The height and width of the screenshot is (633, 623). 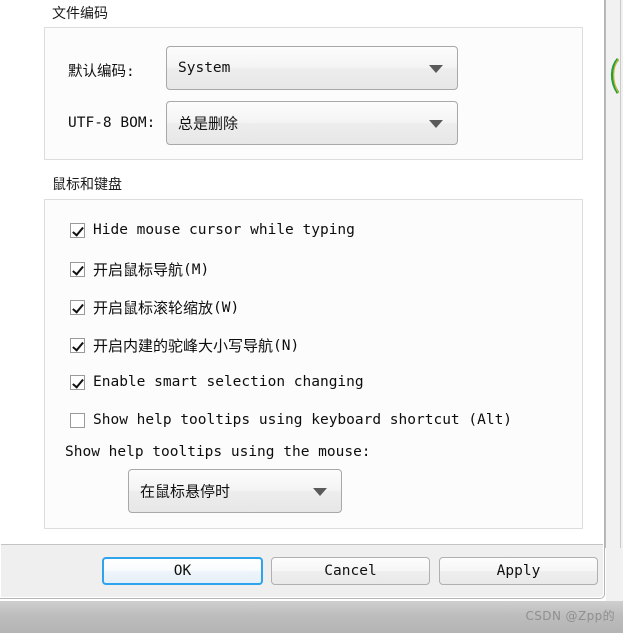 What do you see at coordinates (77, 420) in the screenshot?
I see `checkbox-box-unchecked-icon` at bounding box center [77, 420].